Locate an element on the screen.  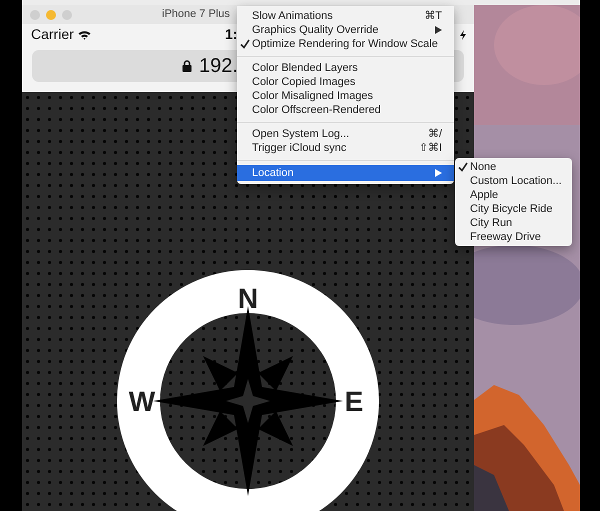
compass-label: E is located at coordinates (354, 401).